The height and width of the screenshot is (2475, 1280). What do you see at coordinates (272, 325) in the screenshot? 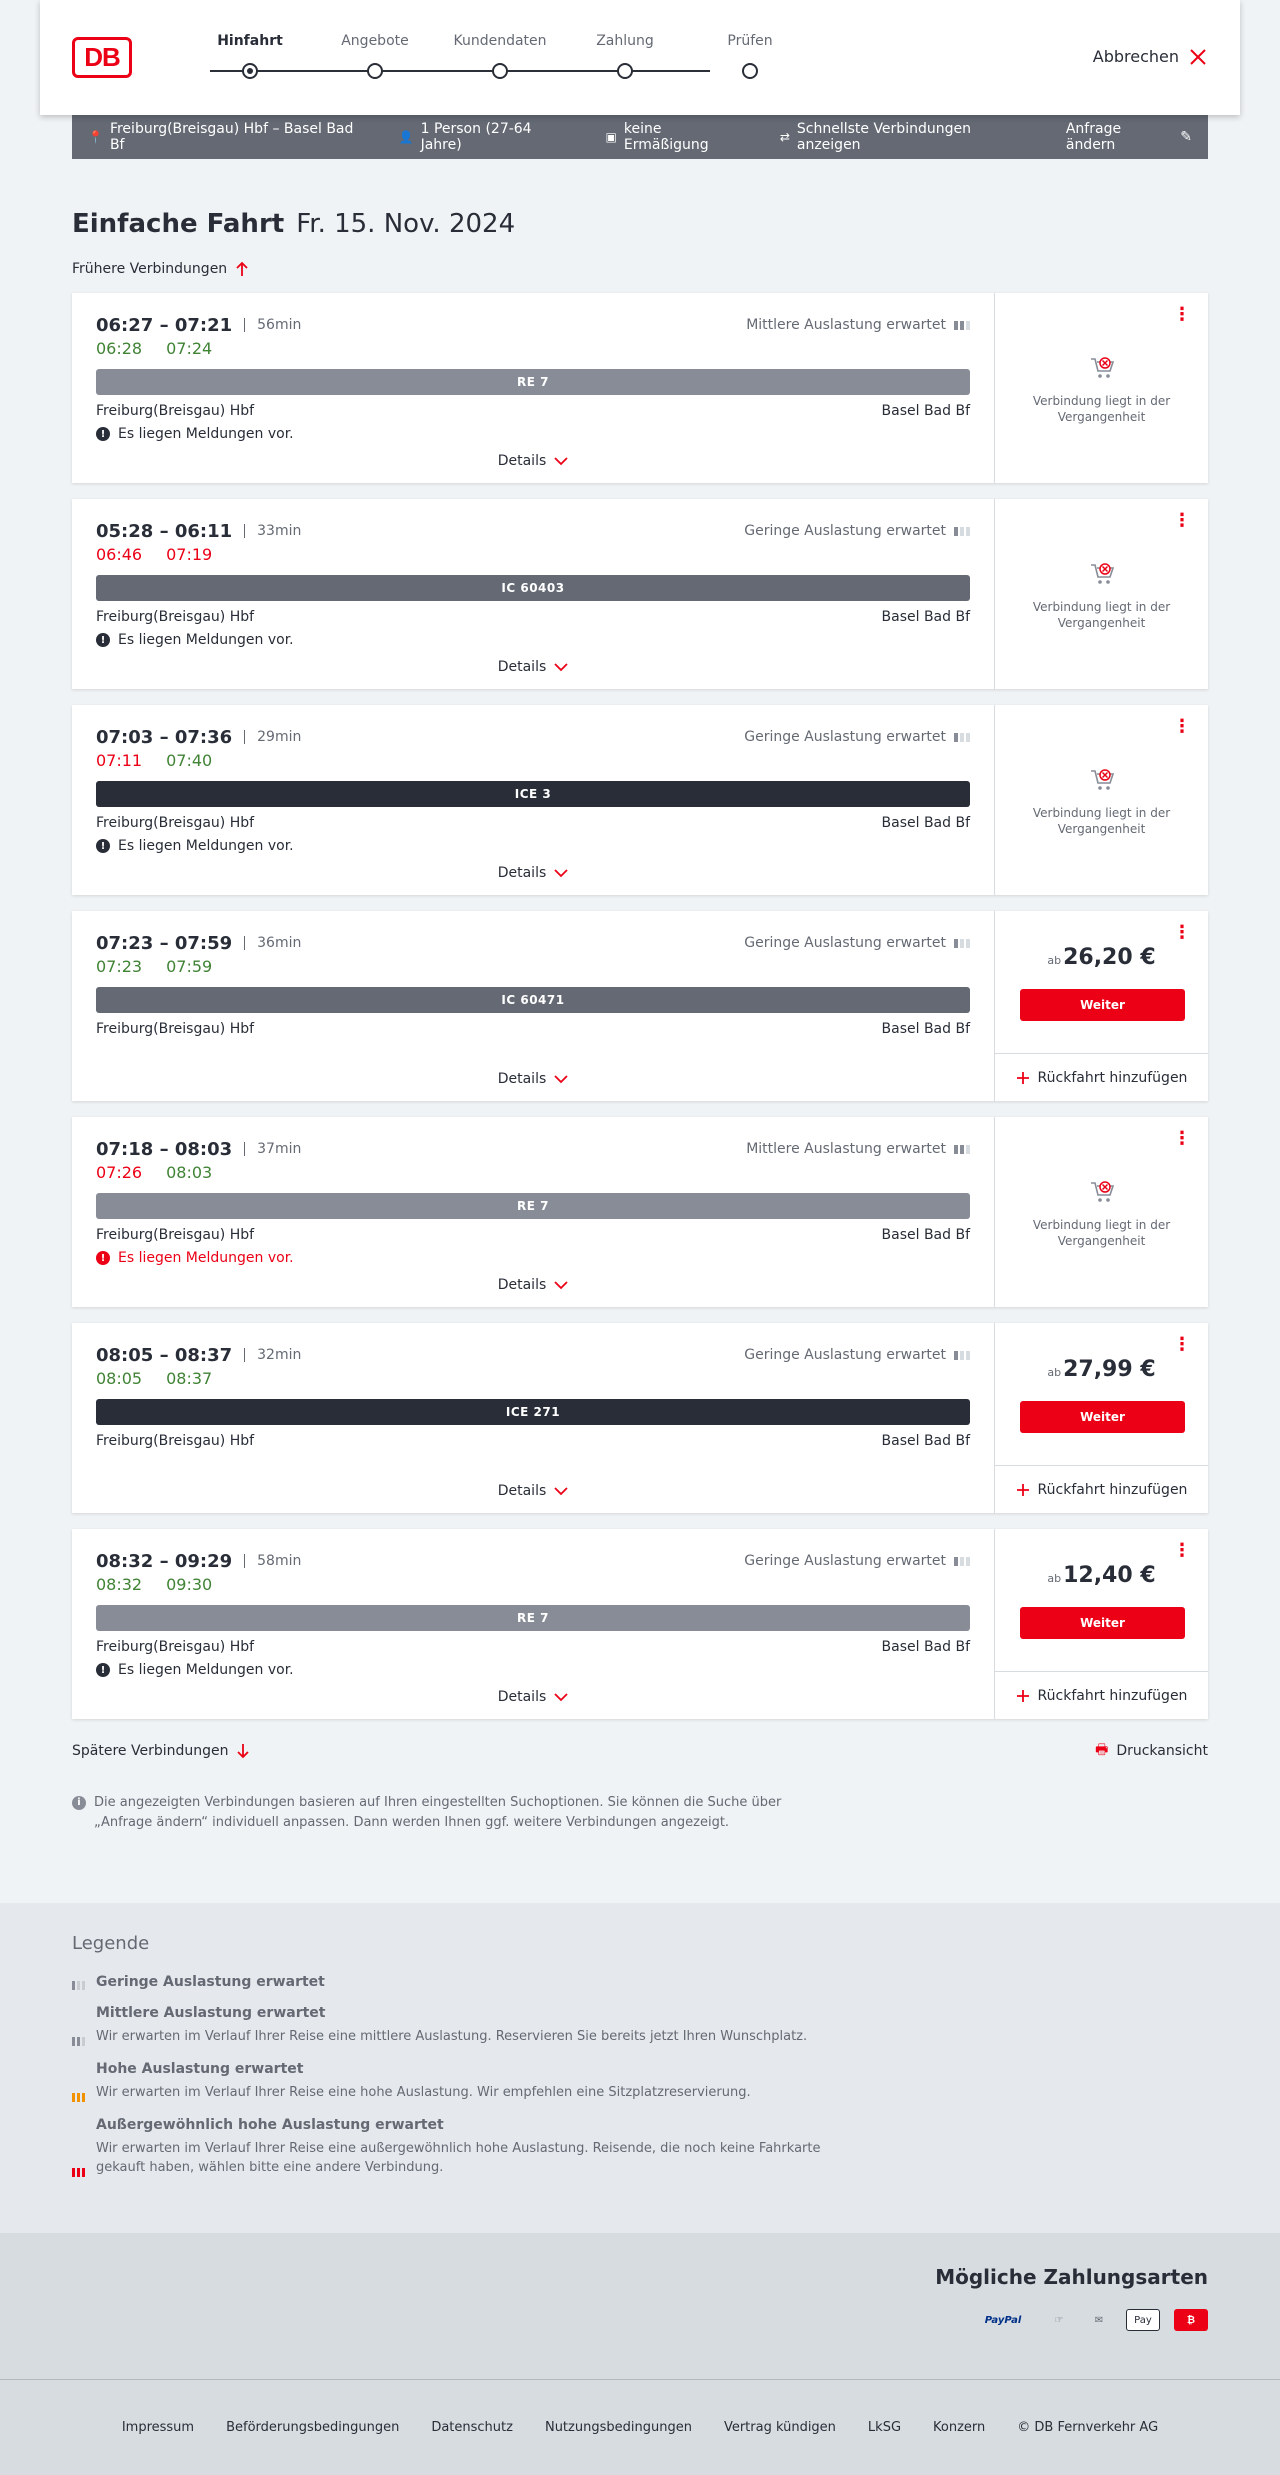
I see `duration: 56min` at bounding box center [272, 325].